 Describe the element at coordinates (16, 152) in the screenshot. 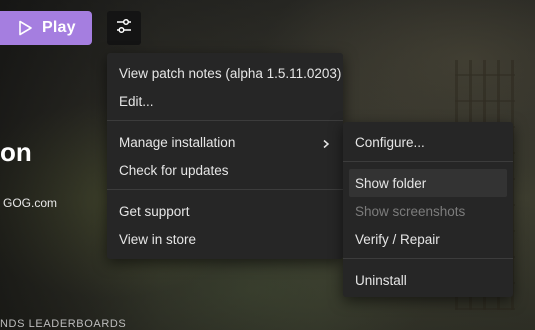

I see `game-title-fragment: on` at that location.